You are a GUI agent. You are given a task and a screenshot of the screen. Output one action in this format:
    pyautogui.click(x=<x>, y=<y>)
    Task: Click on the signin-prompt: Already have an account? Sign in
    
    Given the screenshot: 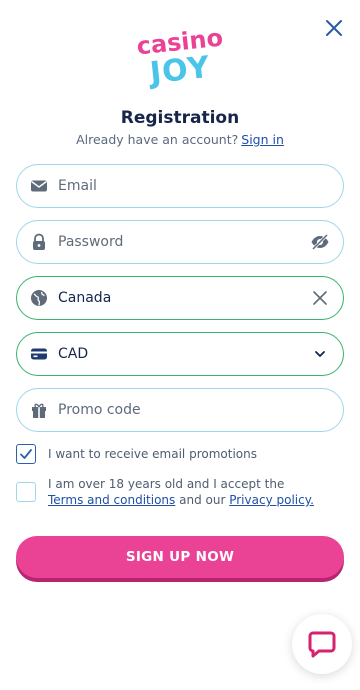 What is the action you would take?
    pyautogui.click(x=180, y=139)
    